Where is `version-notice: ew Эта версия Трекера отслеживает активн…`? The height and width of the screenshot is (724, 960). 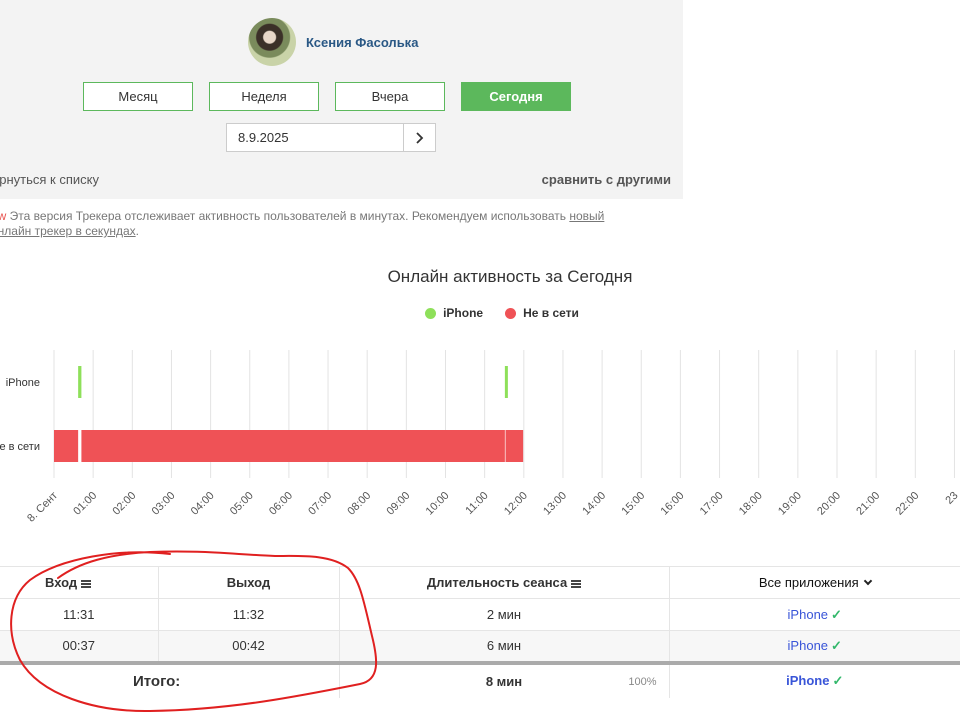
version-notice: ew Эта версия Трекера отслеживает активн… is located at coordinates (320, 224).